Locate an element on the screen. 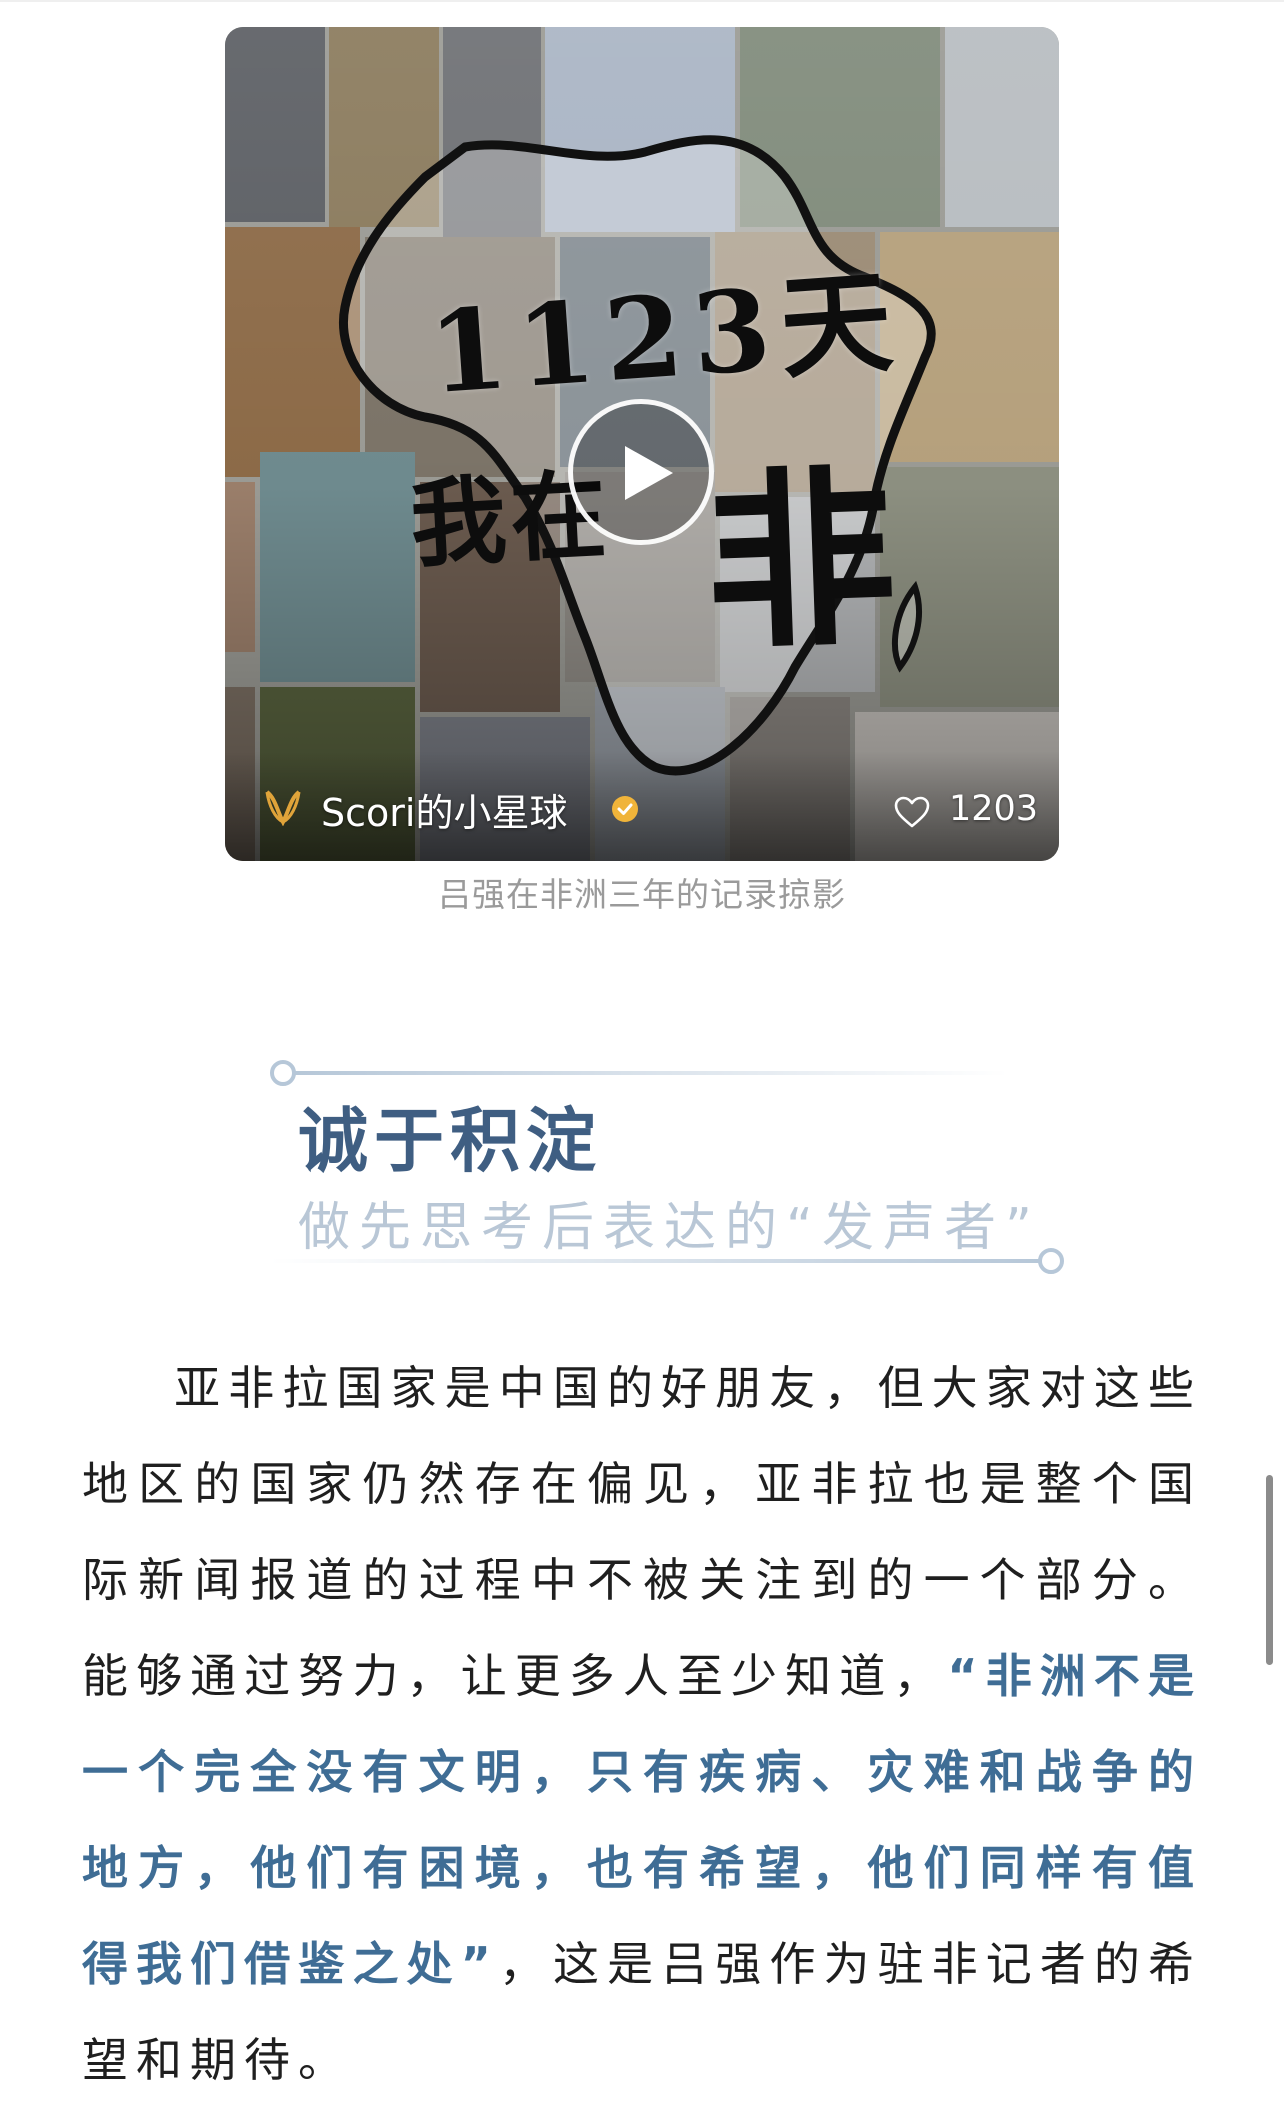 The image size is (1284, 2115). video-title-big-char: 非 is located at coordinates (800, 560).